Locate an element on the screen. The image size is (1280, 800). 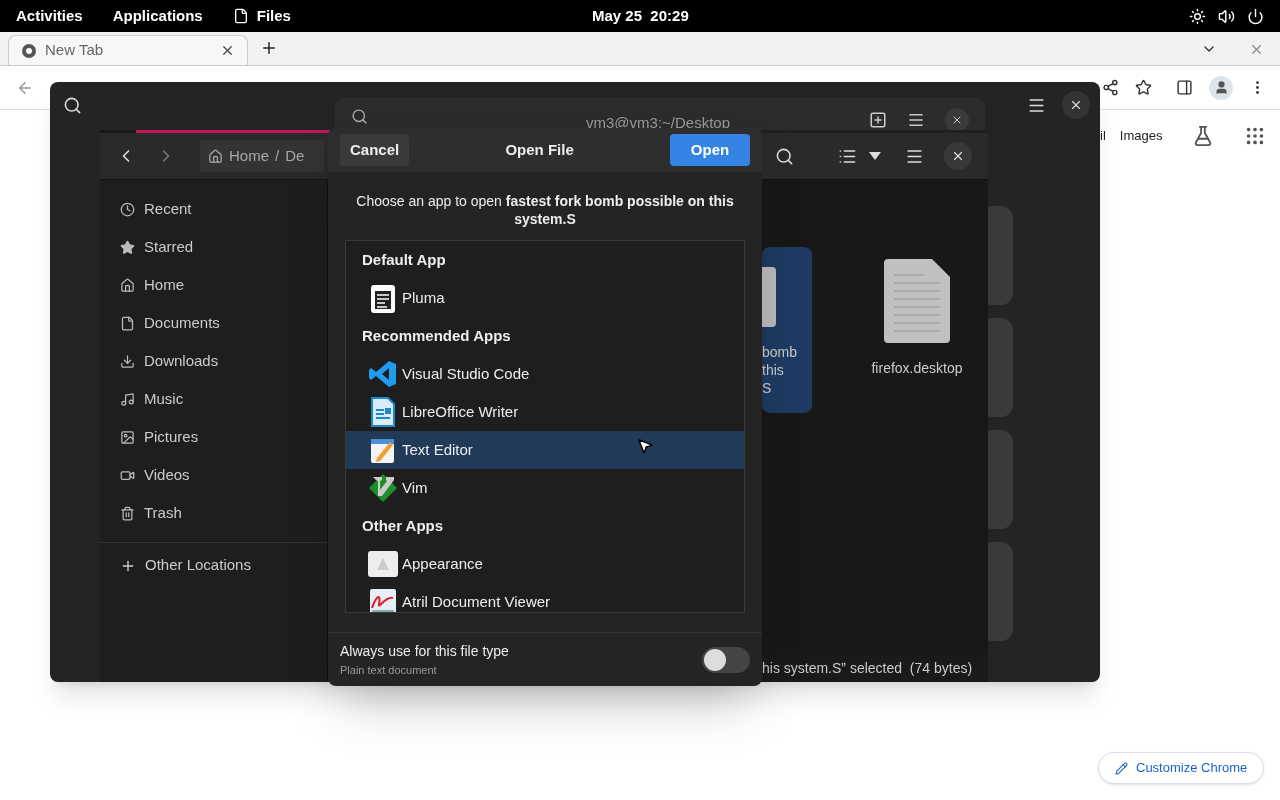
app-row: Vim is located at coordinates (545, 488).